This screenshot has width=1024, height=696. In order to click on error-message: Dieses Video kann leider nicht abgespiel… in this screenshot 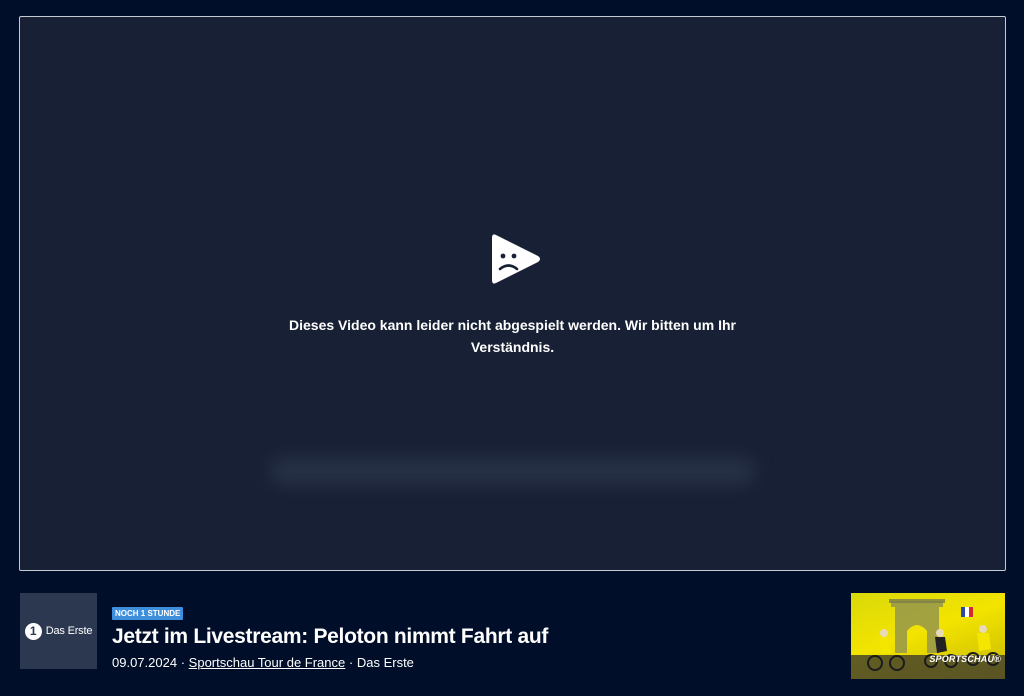, I will do `click(512, 336)`.